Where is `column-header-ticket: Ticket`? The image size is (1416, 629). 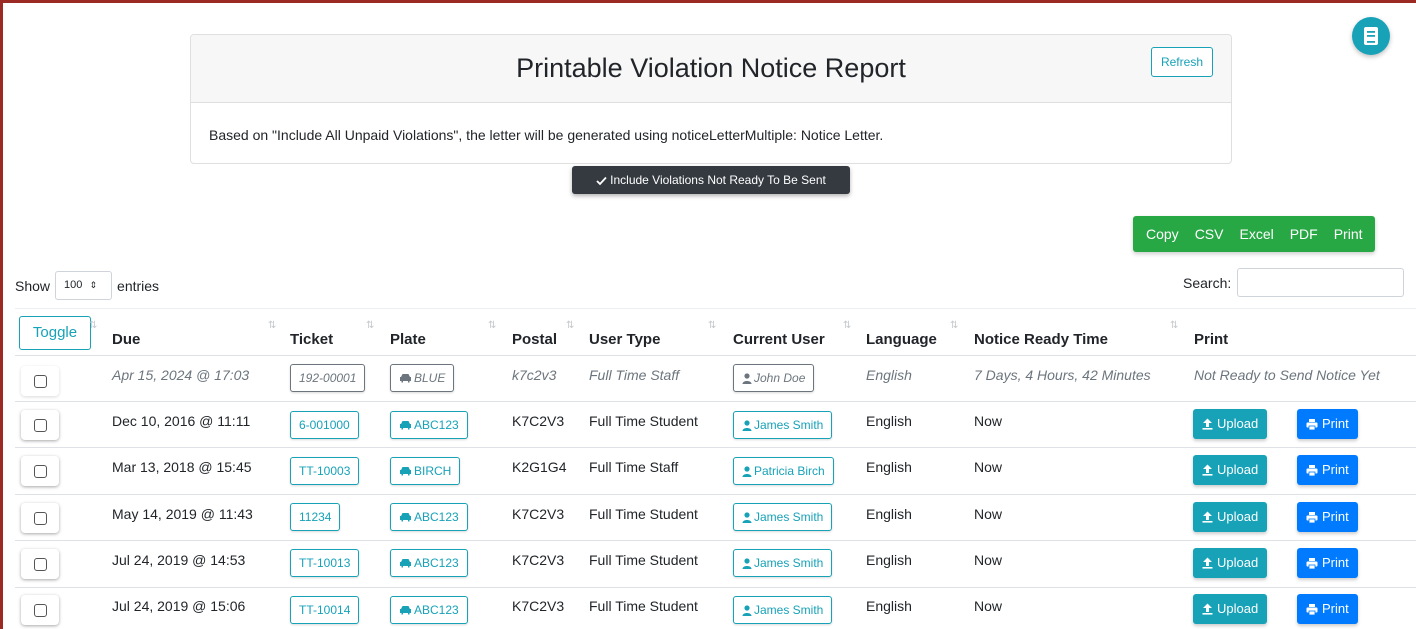
column-header-ticket: Ticket is located at coordinates (311, 339).